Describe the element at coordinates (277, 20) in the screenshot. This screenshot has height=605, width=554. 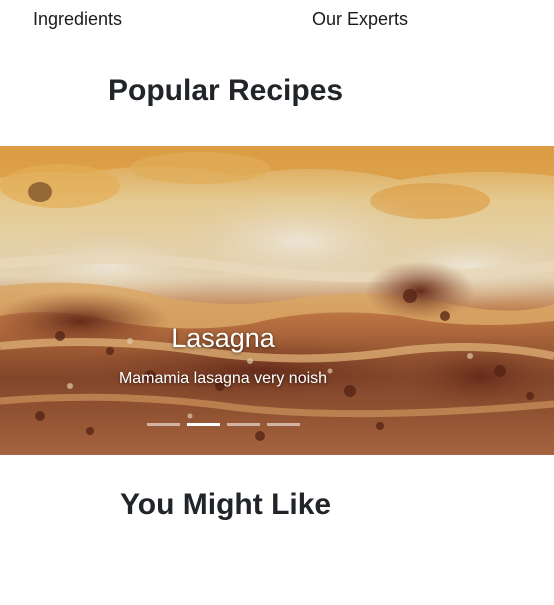
I see `top-nav: Ingredients Our Experts` at that location.